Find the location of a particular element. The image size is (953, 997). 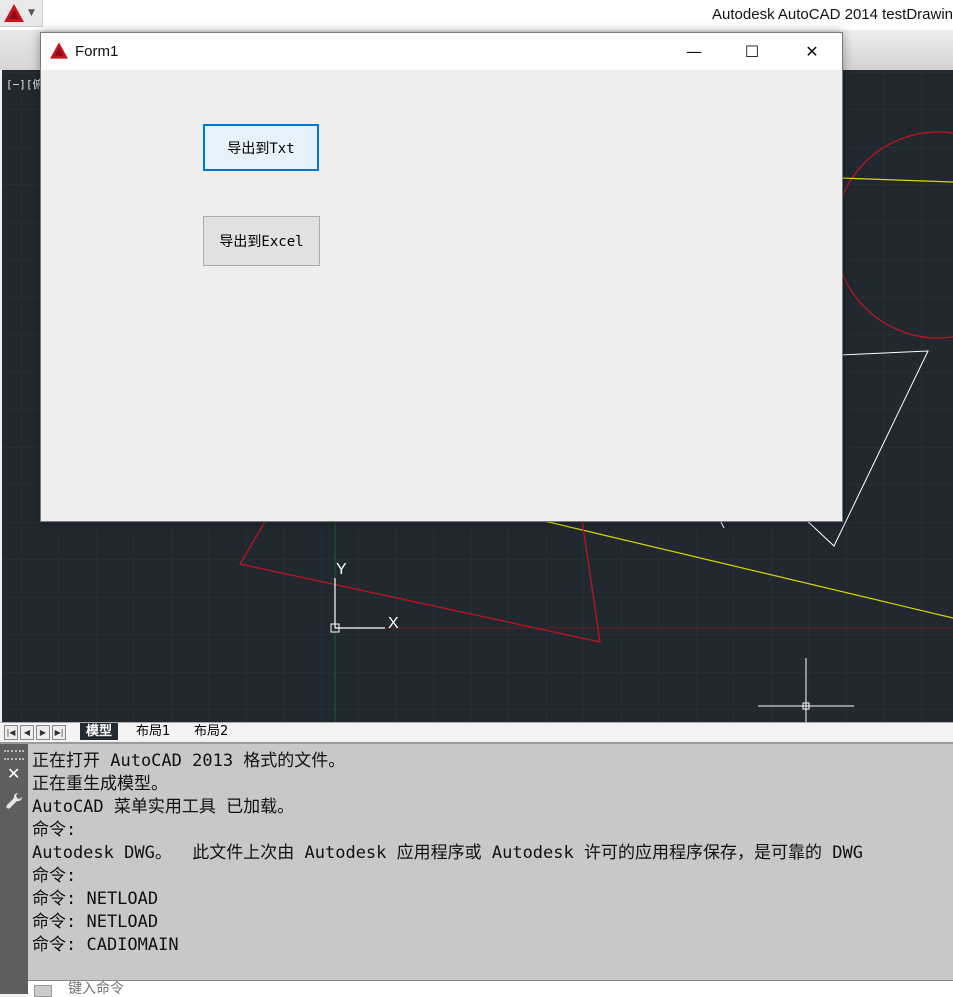

ucs-x-label: X is located at coordinates (393, 623).